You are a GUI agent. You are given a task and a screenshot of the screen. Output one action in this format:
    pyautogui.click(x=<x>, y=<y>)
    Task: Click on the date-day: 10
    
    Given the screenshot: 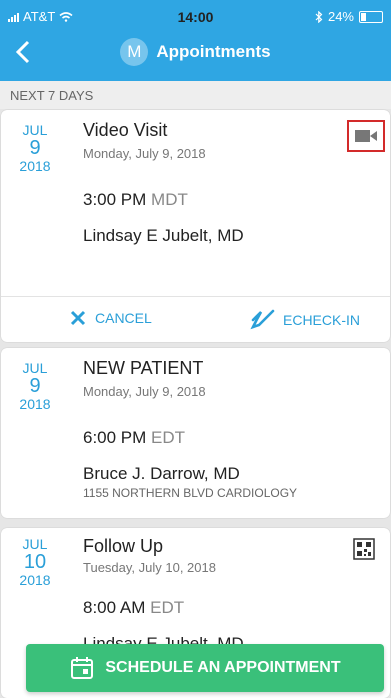 What is the action you would take?
    pyautogui.click(x=35, y=562)
    